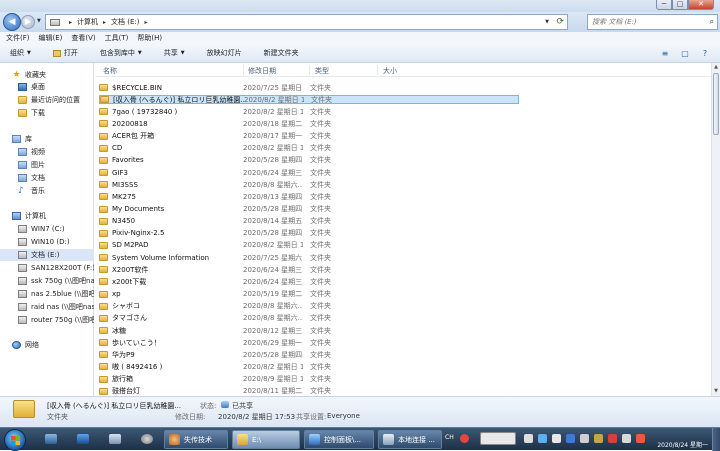 The width and height of the screenshot is (720, 451). I want to click on slideshow-button: 放映幻灯片, so click(224, 53).